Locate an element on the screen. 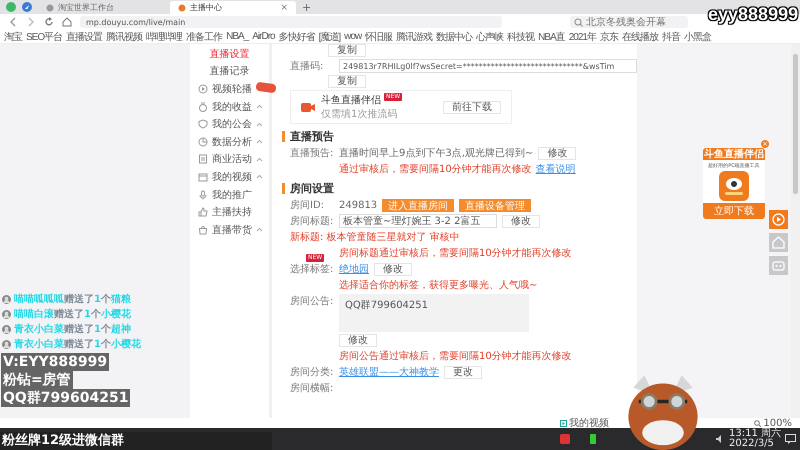  text-field: 249813r7RHILg0lf?wsSecret=******************************&wsTim is located at coordinates (488, 66).